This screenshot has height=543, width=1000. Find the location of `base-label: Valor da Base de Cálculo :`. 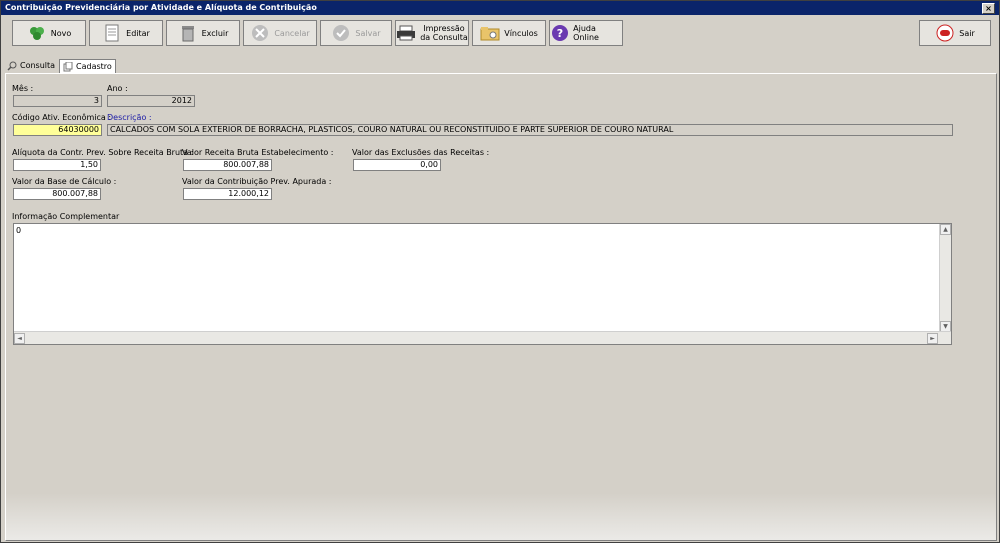

base-label: Valor da Base de Cálculo : is located at coordinates (64, 181).